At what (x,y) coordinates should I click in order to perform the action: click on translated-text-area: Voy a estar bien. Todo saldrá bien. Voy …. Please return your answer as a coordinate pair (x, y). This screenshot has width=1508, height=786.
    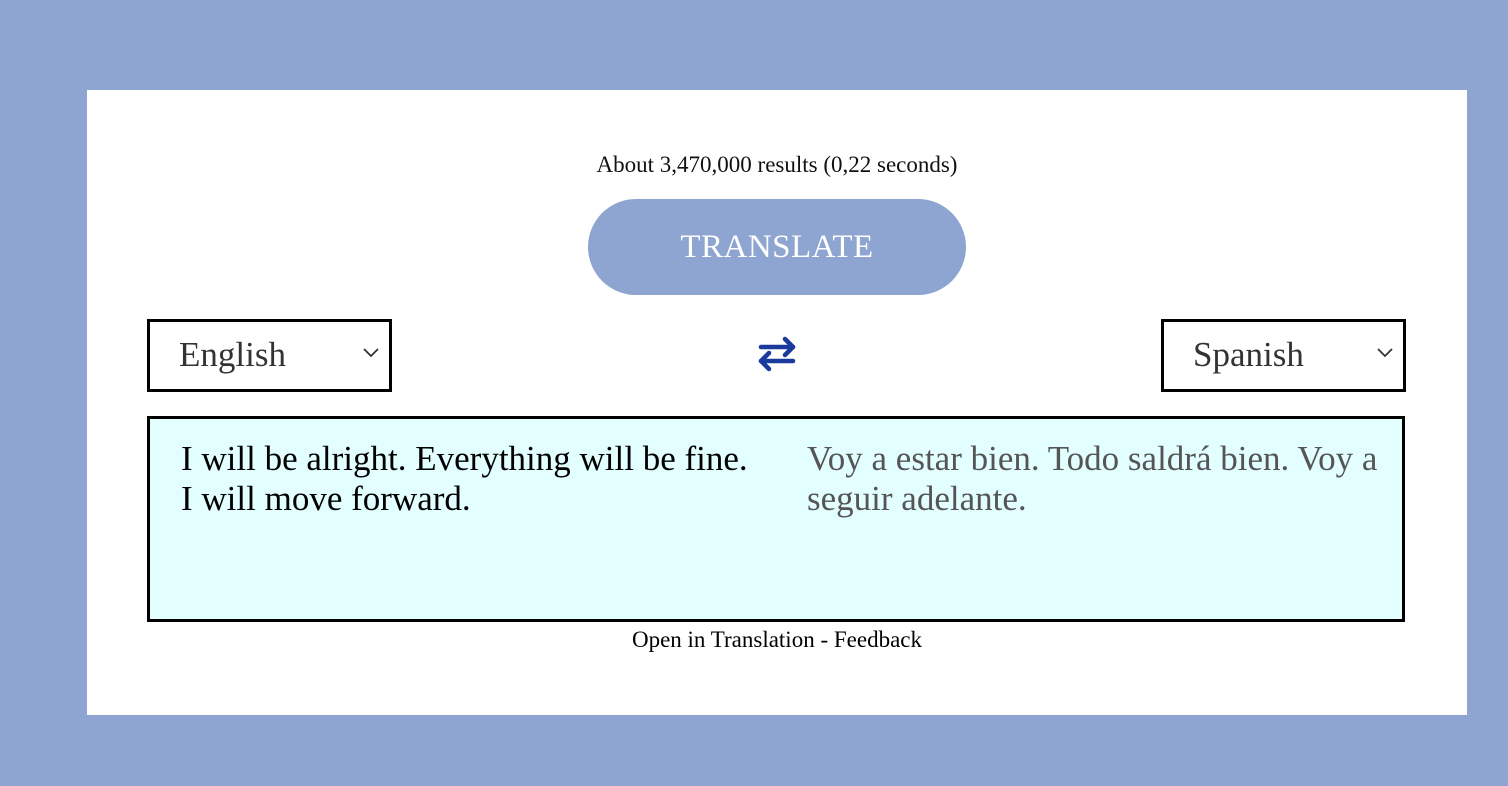
    Looking at the image, I should click on (1090, 519).